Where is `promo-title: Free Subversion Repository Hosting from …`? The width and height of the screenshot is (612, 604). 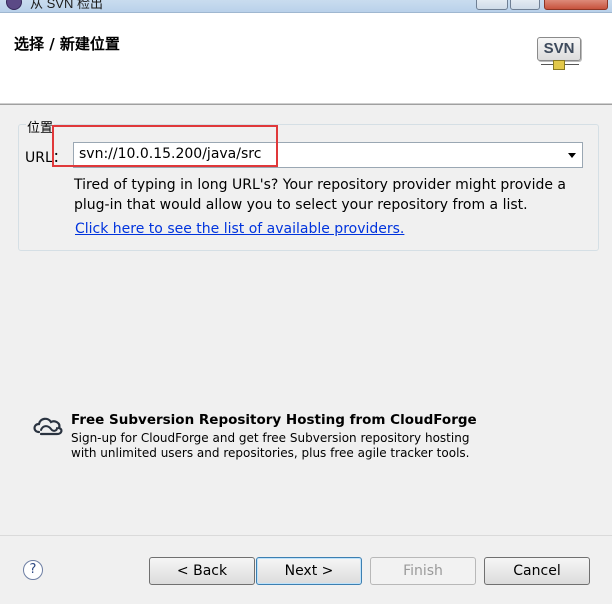
promo-title: Free Subversion Repository Hosting from … is located at coordinates (274, 420).